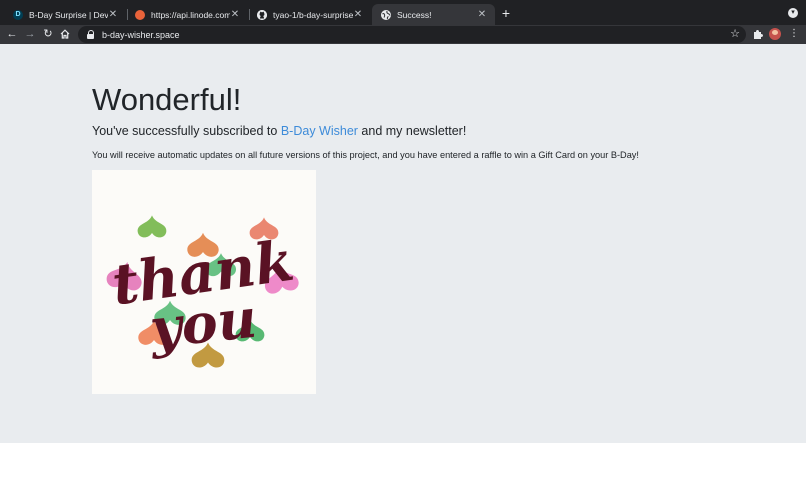  What do you see at coordinates (167, 99) in the screenshot?
I see `page-title: Wonderful!` at bounding box center [167, 99].